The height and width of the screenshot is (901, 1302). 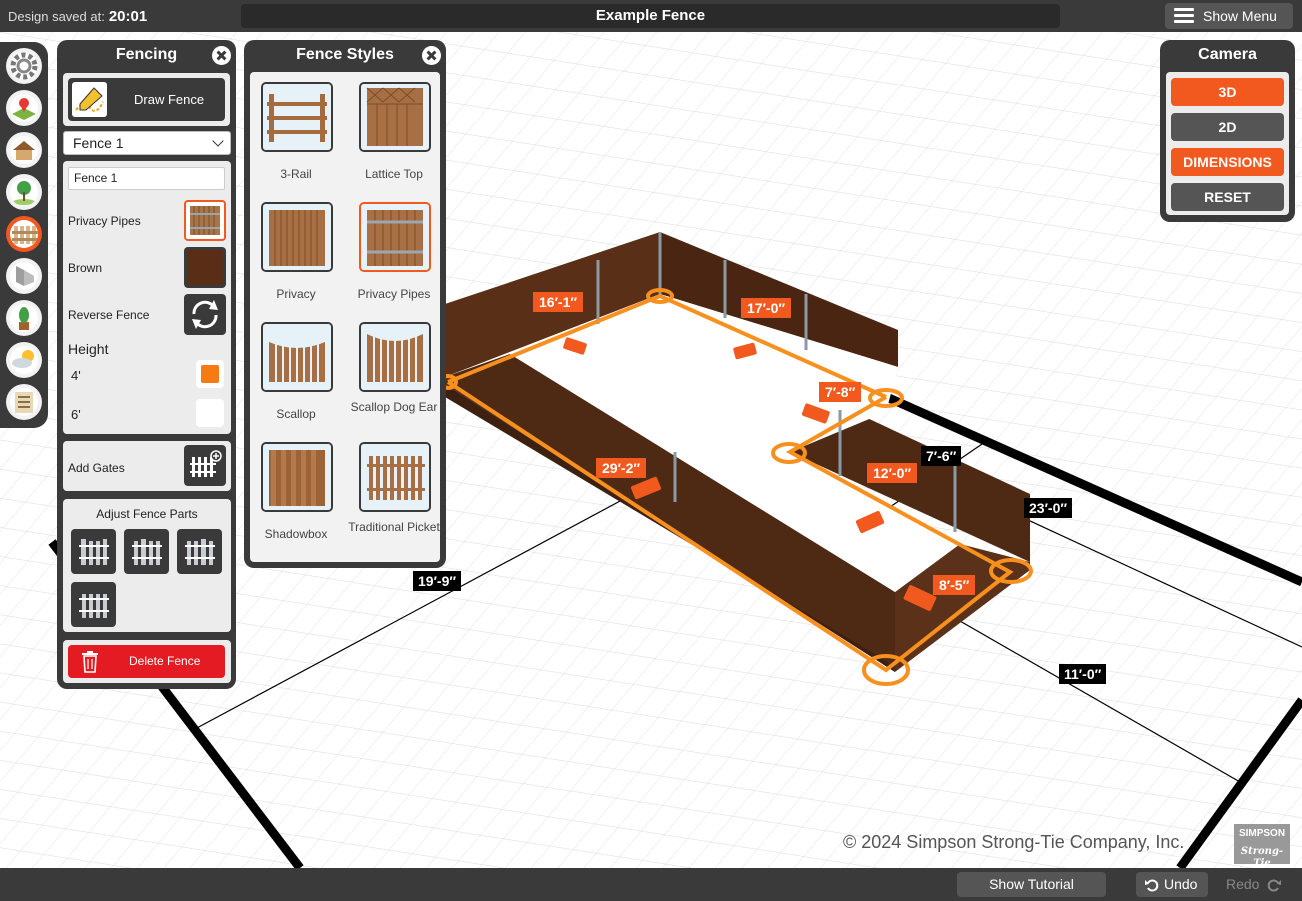 I want to click on add-gates-button, so click(x=205, y=465).